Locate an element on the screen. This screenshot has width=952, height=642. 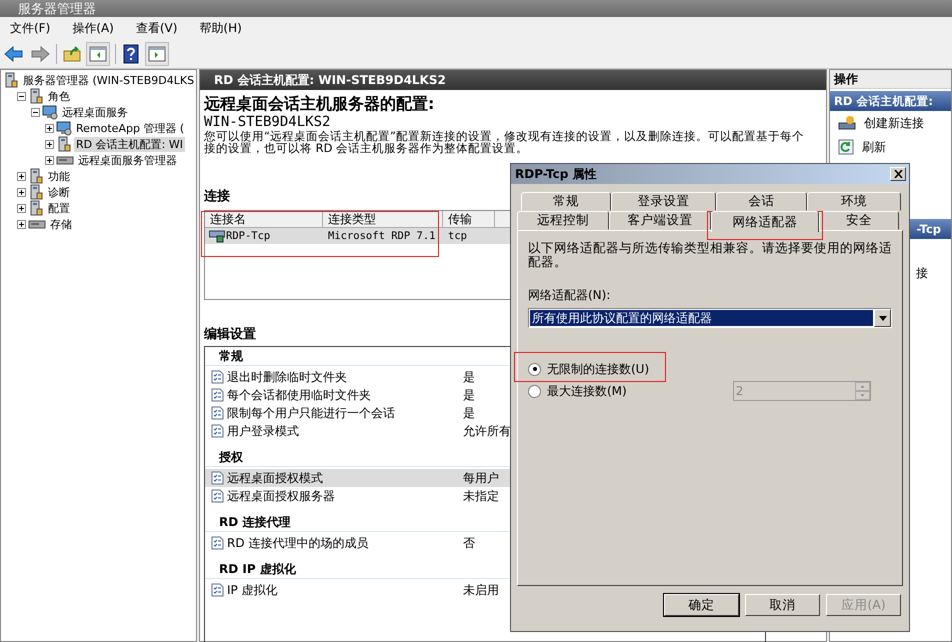
table-cell-text: tcp is located at coordinates (458, 236).